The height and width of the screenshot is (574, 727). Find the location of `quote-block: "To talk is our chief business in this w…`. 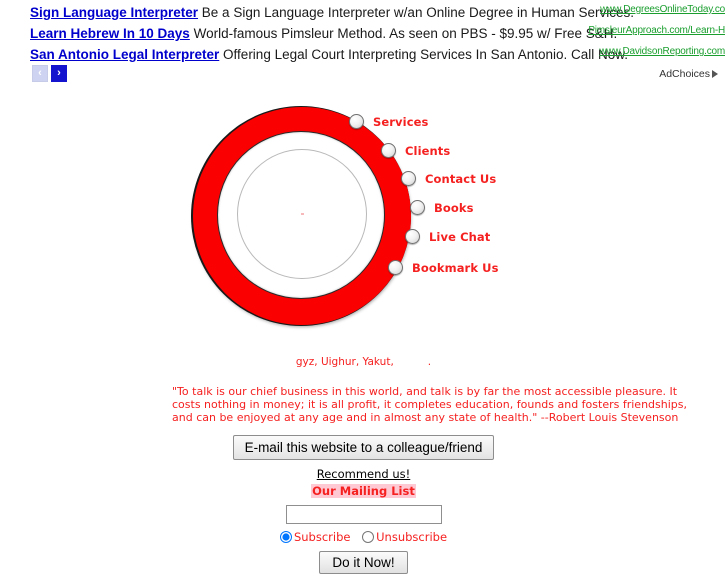

quote-block: "To talk is our chief business in this w… is located at coordinates (363, 404).